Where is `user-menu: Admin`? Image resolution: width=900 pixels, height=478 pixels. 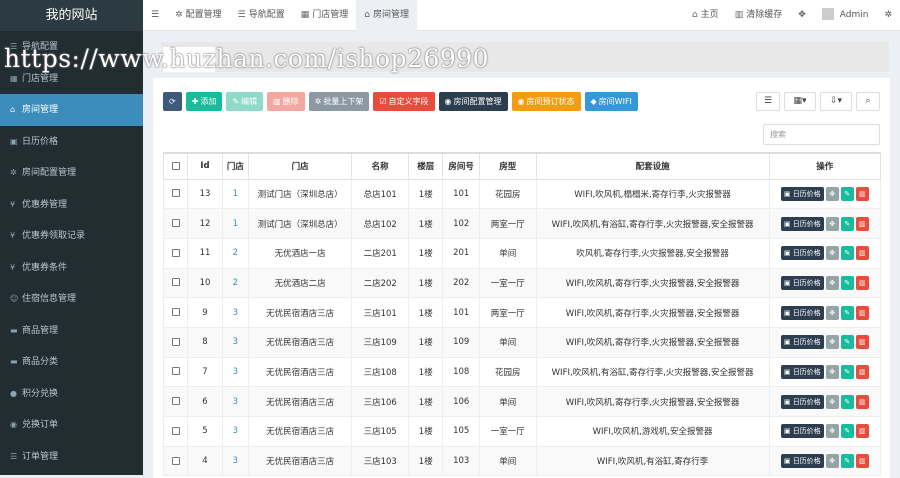
user-menu: Admin is located at coordinates (845, 15).